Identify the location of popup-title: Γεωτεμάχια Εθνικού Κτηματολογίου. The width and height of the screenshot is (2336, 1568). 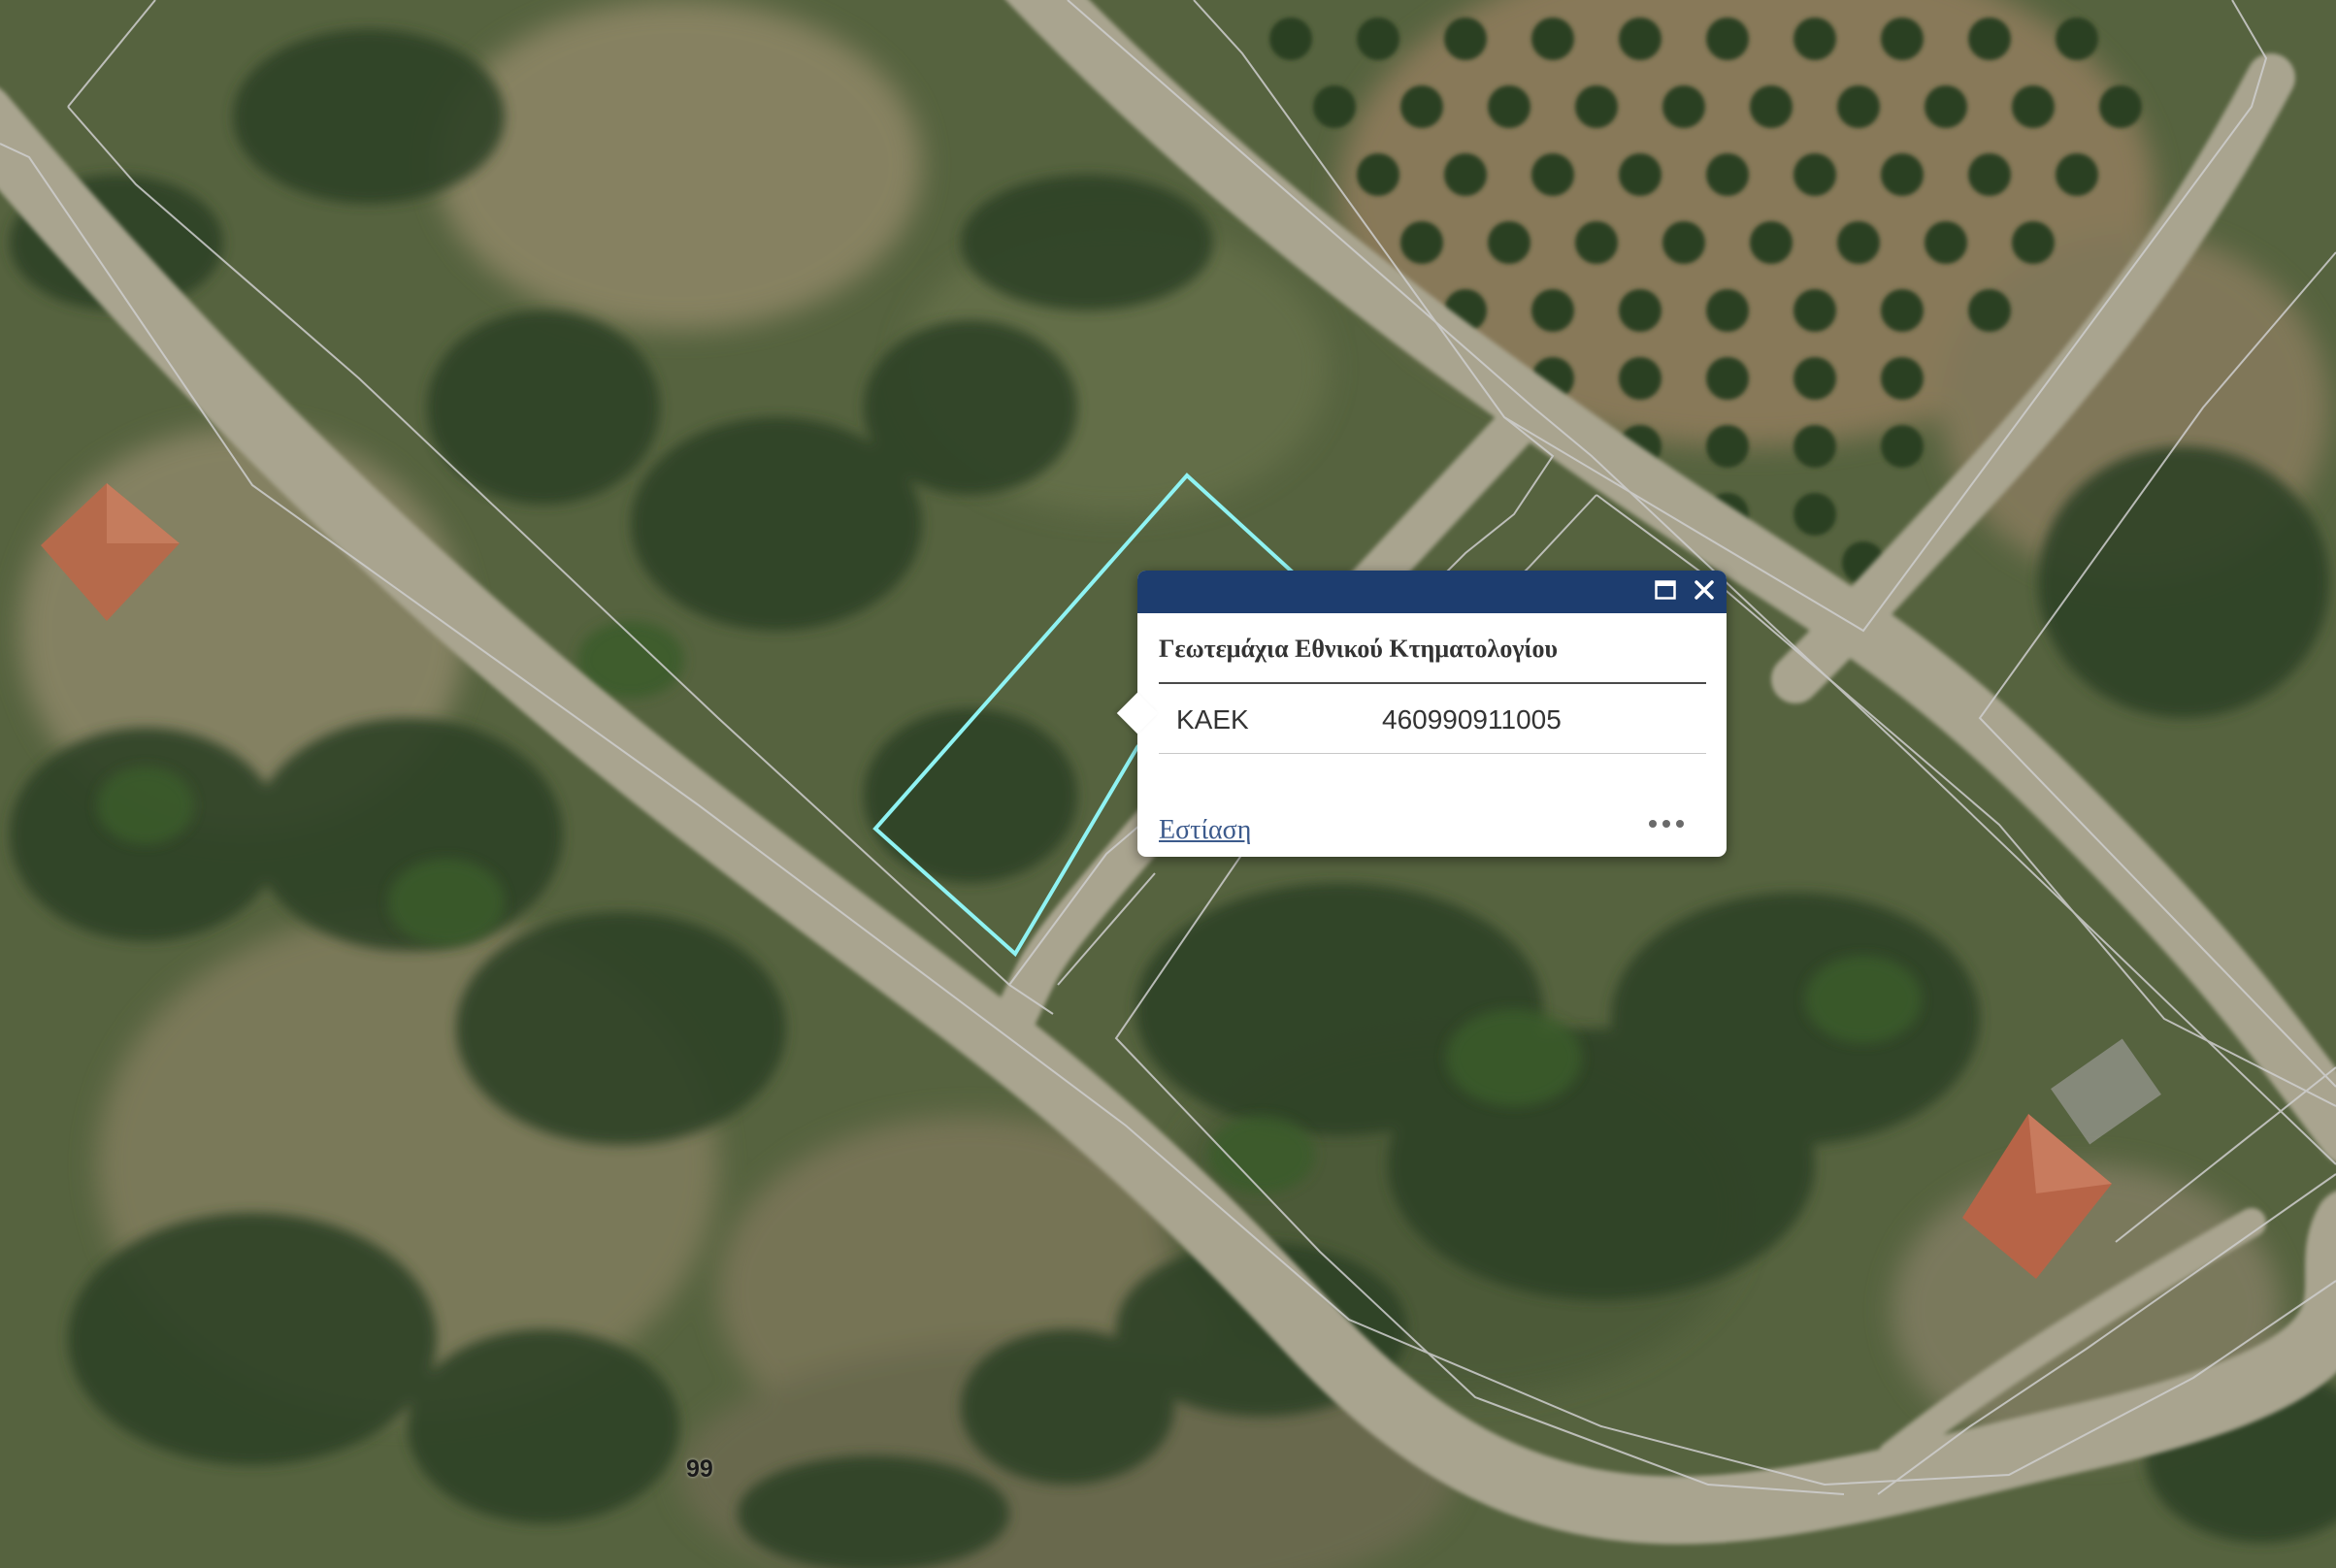
(1359, 649).